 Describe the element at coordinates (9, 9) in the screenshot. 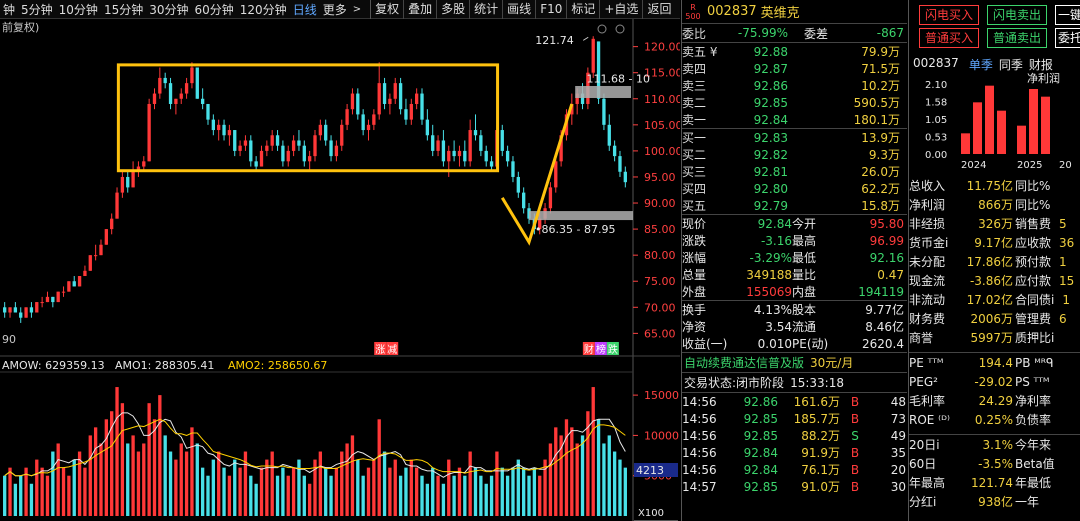

I see `tf-1min: 钟` at that location.